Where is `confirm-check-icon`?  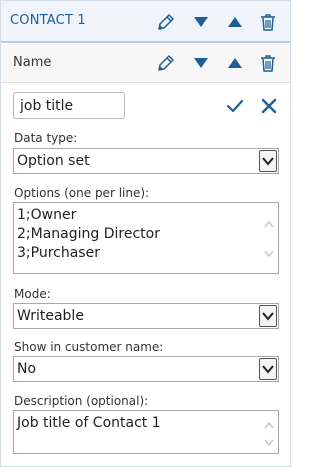
confirm-check-icon is located at coordinates (235, 106).